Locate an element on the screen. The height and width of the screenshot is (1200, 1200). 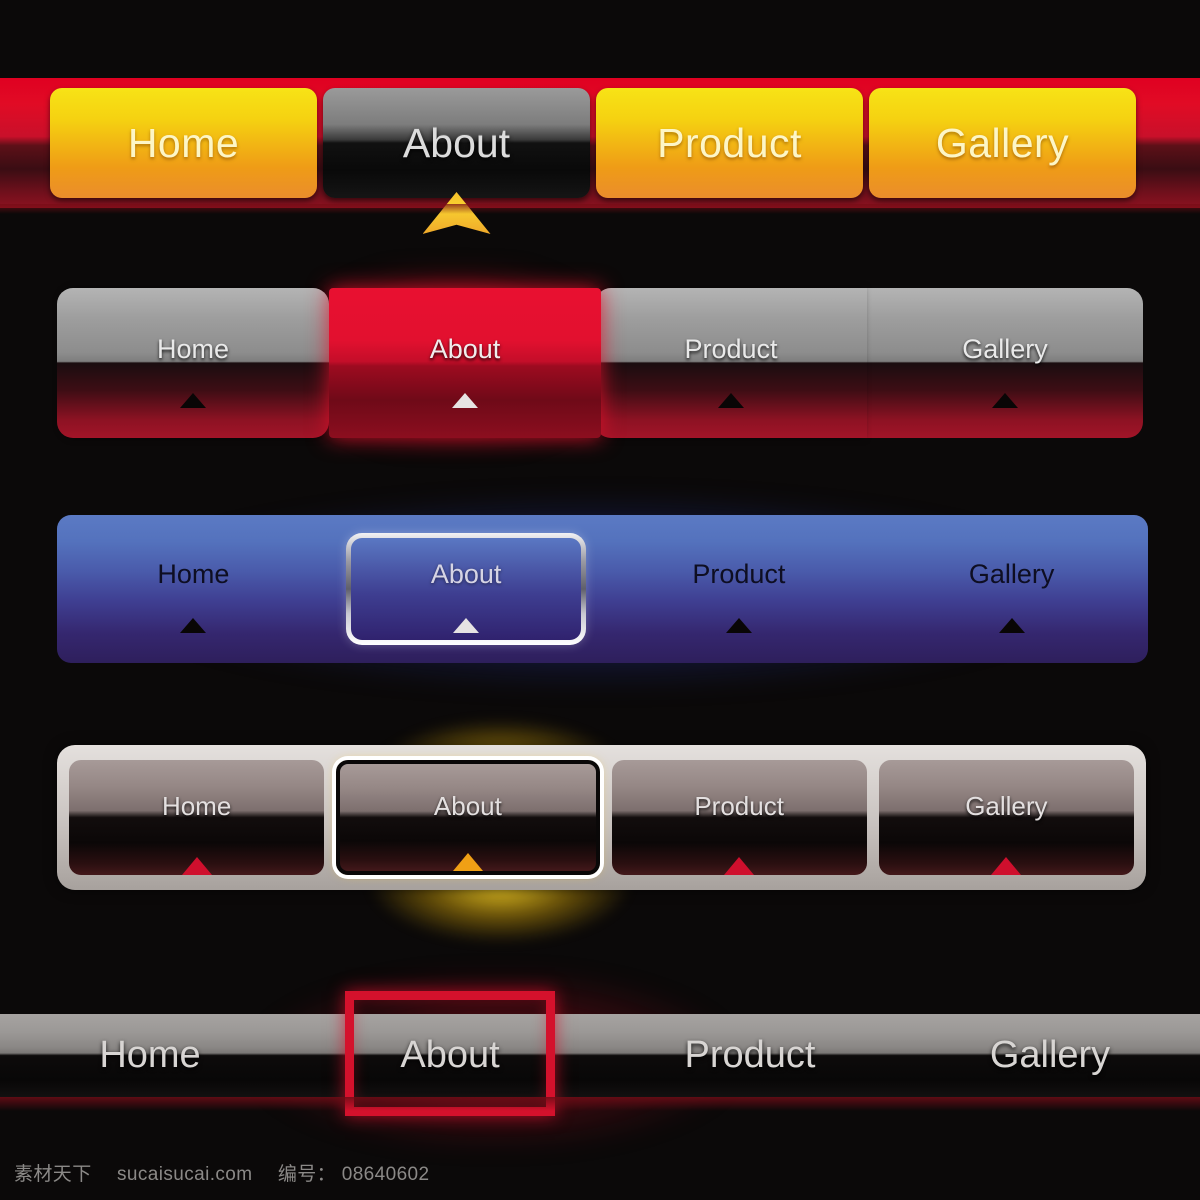
nav-item-product-bar5: Product is located at coordinates (750, 1055).